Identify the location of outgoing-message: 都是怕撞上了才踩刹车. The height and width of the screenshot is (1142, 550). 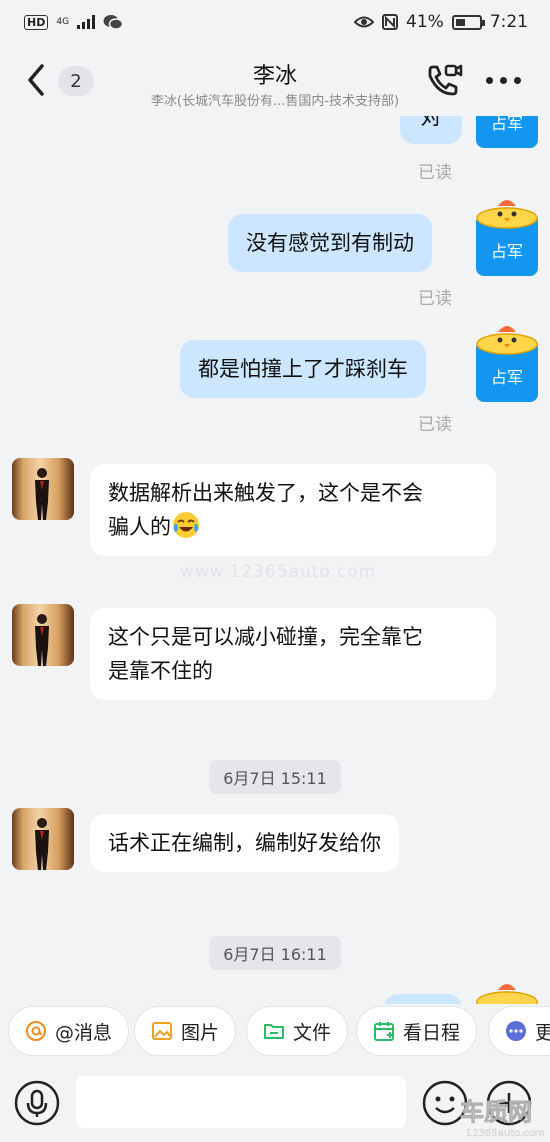
(303, 369).